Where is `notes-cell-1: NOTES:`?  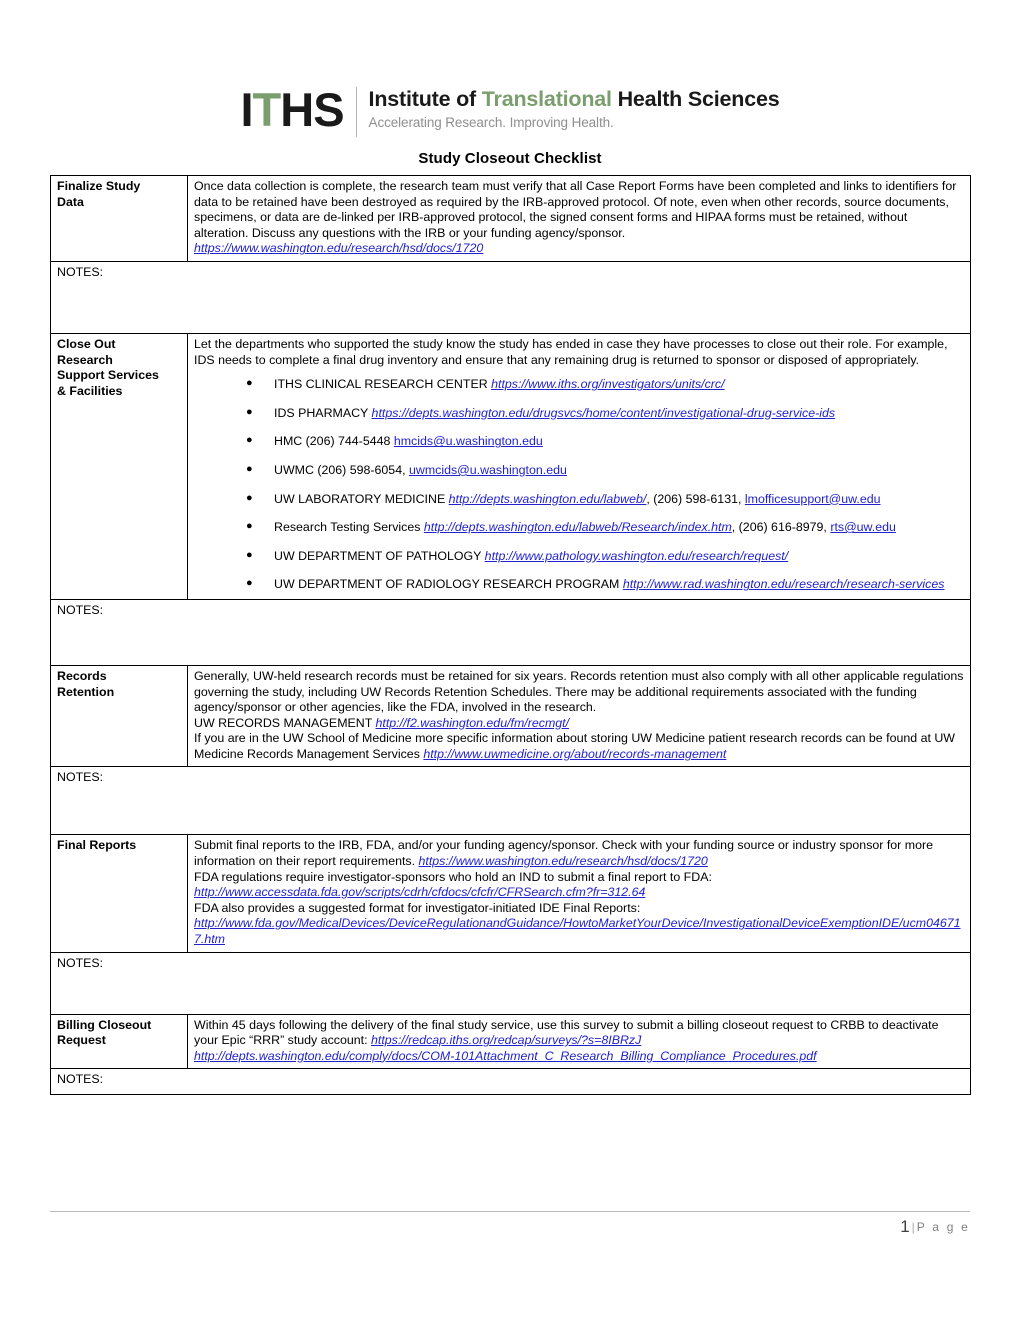
notes-cell-1: NOTES: is located at coordinates (510, 297).